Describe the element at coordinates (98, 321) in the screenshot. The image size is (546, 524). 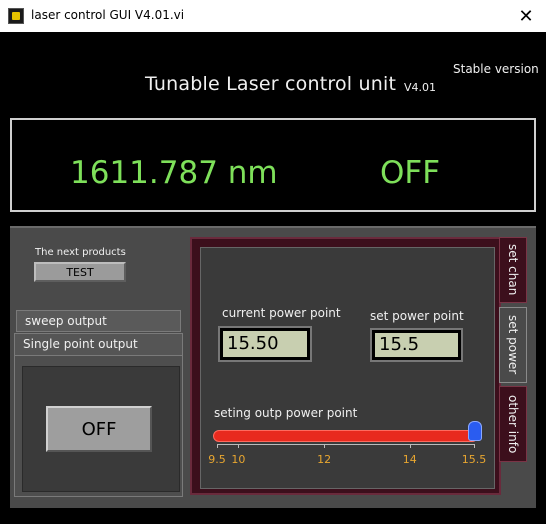
I see `tab-sweep-output: sweep output` at that location.